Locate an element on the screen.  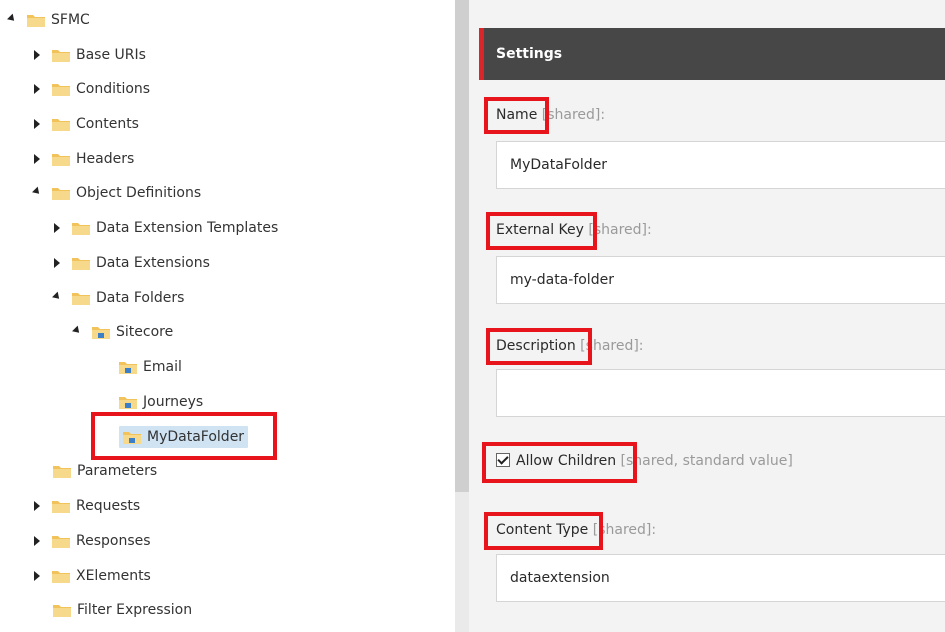
tree-node-data-extensions: Data Extensions is located at coordinates (130, 263).